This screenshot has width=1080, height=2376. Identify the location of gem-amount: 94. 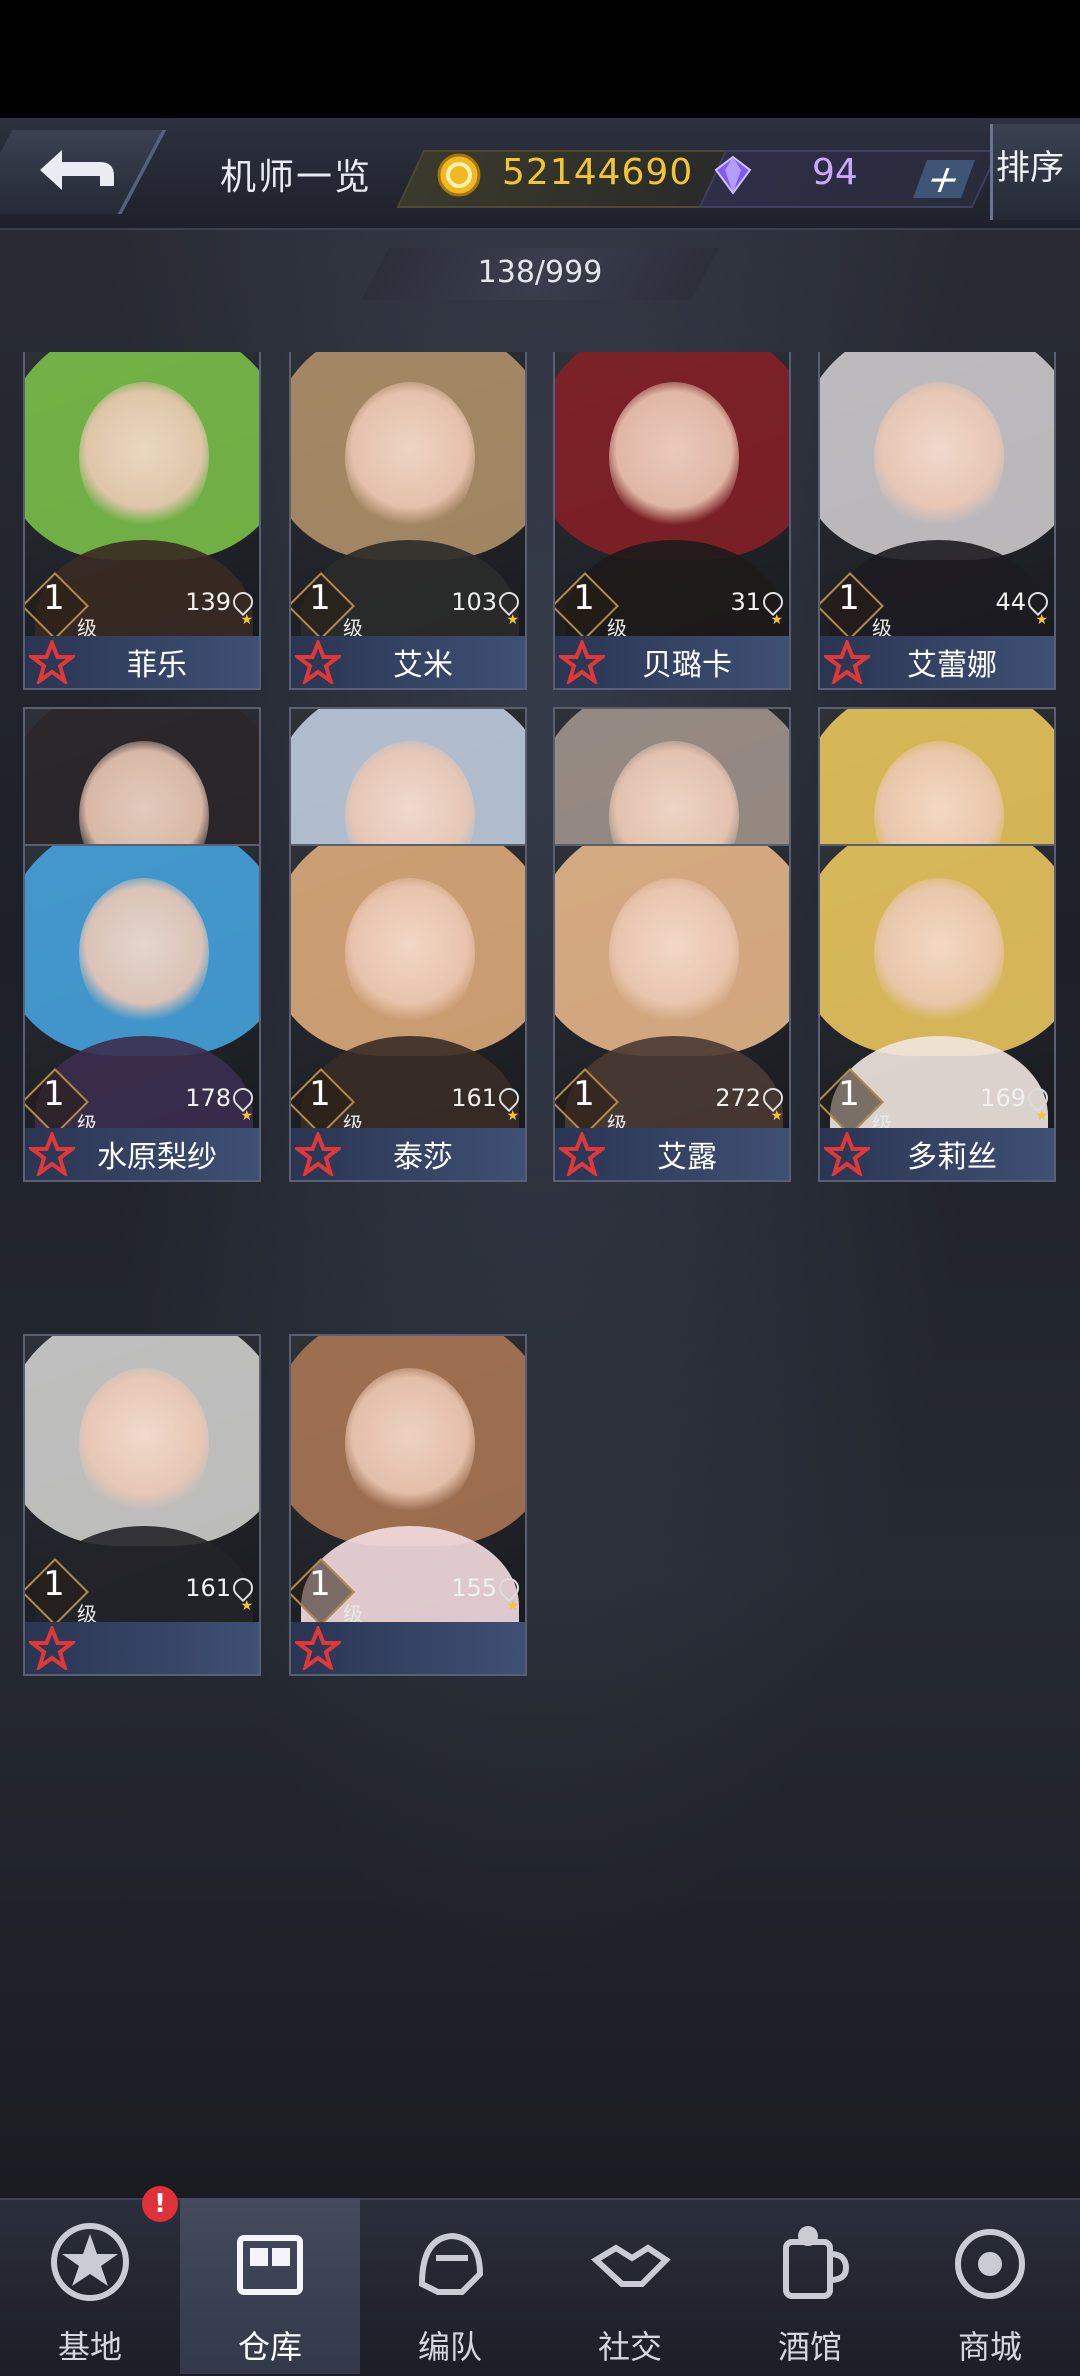
(835, 172).